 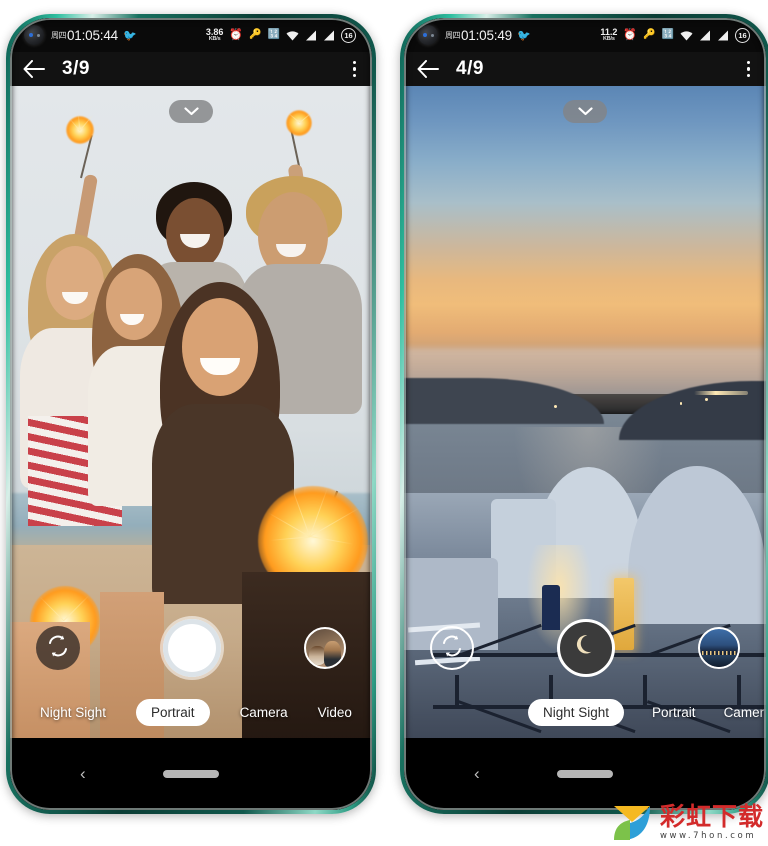 I want to click on network-speed-indicator: 3.86 KB/s, so click(x=215, y=35).